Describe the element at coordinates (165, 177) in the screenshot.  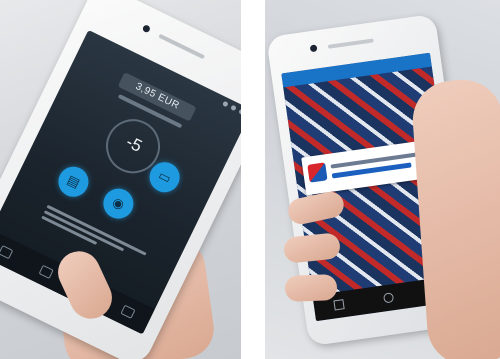
I see `battery-icon: ▭` at that location.